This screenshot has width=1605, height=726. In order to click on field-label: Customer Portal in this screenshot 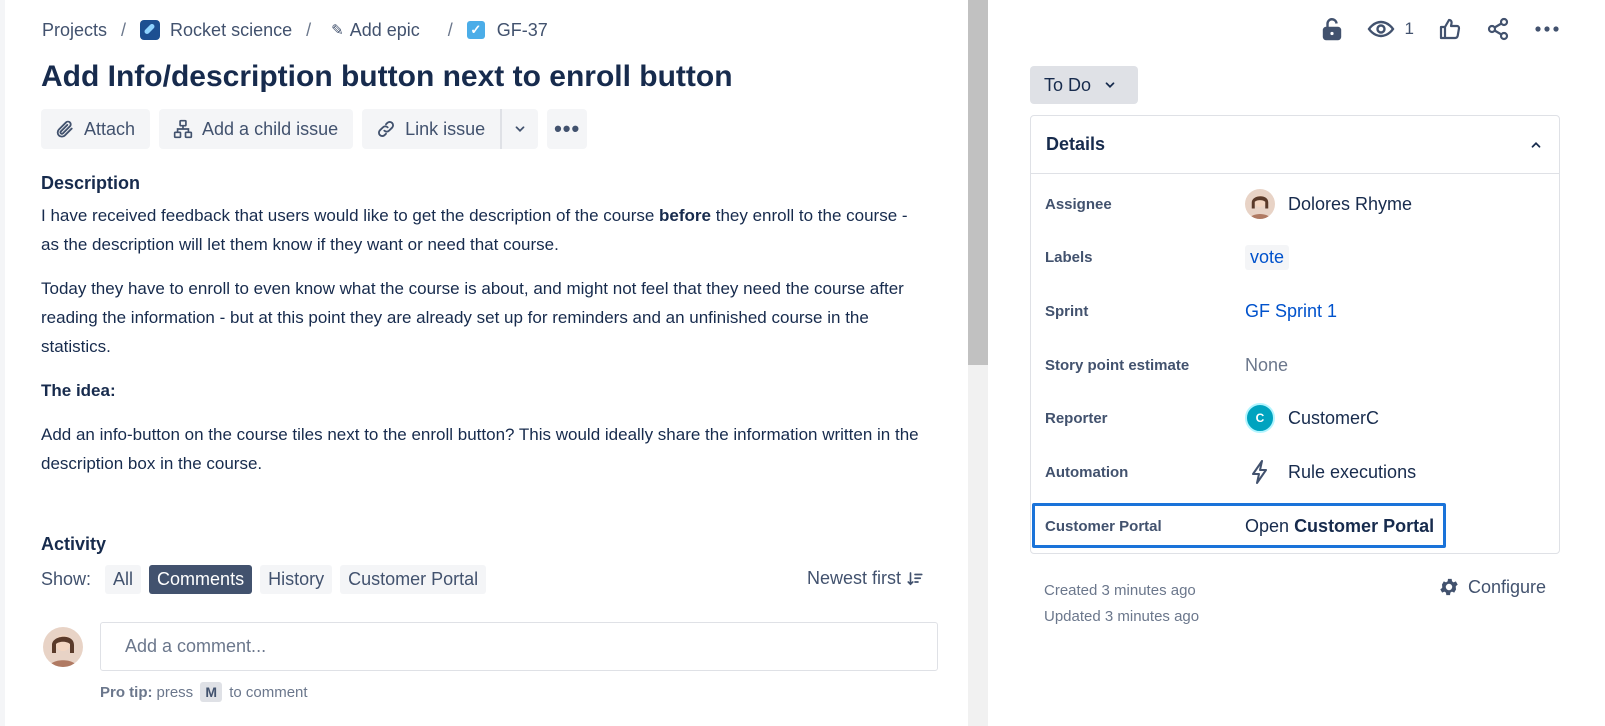, I will do `click(1103, 526)`.